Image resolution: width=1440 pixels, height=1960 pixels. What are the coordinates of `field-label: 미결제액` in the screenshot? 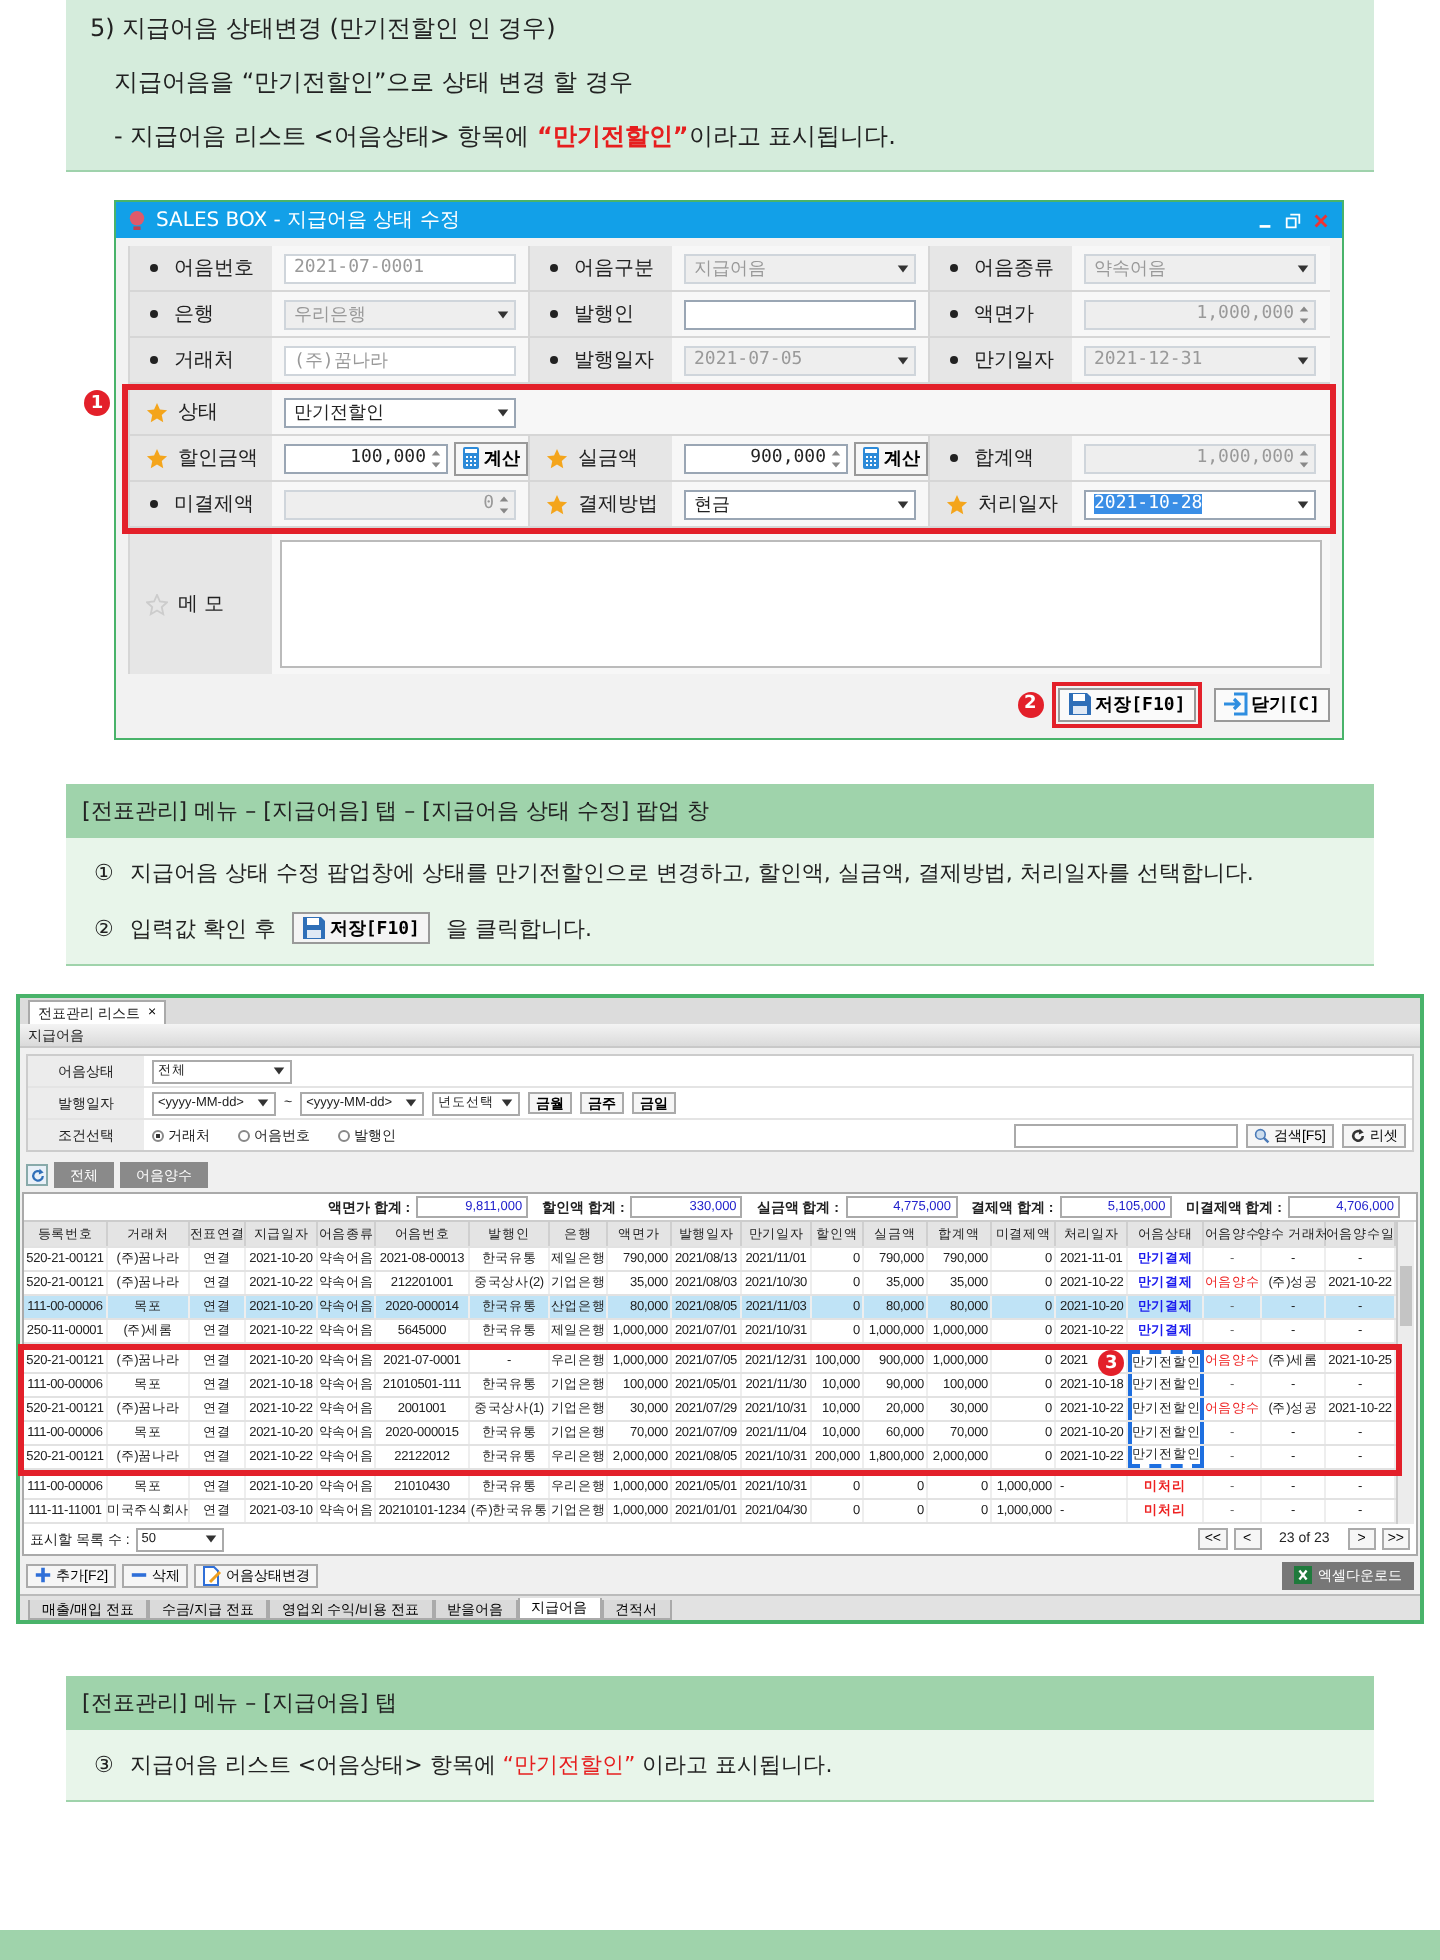 It's located at (214, 505).